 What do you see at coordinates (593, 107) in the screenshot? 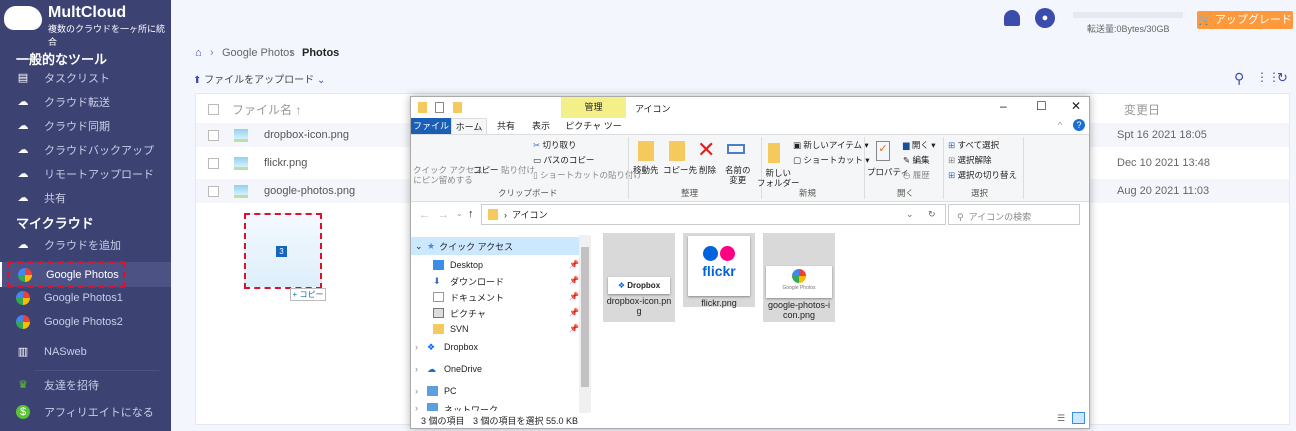
I see `manage-tab: 管理` at bounding box center [593, 107].